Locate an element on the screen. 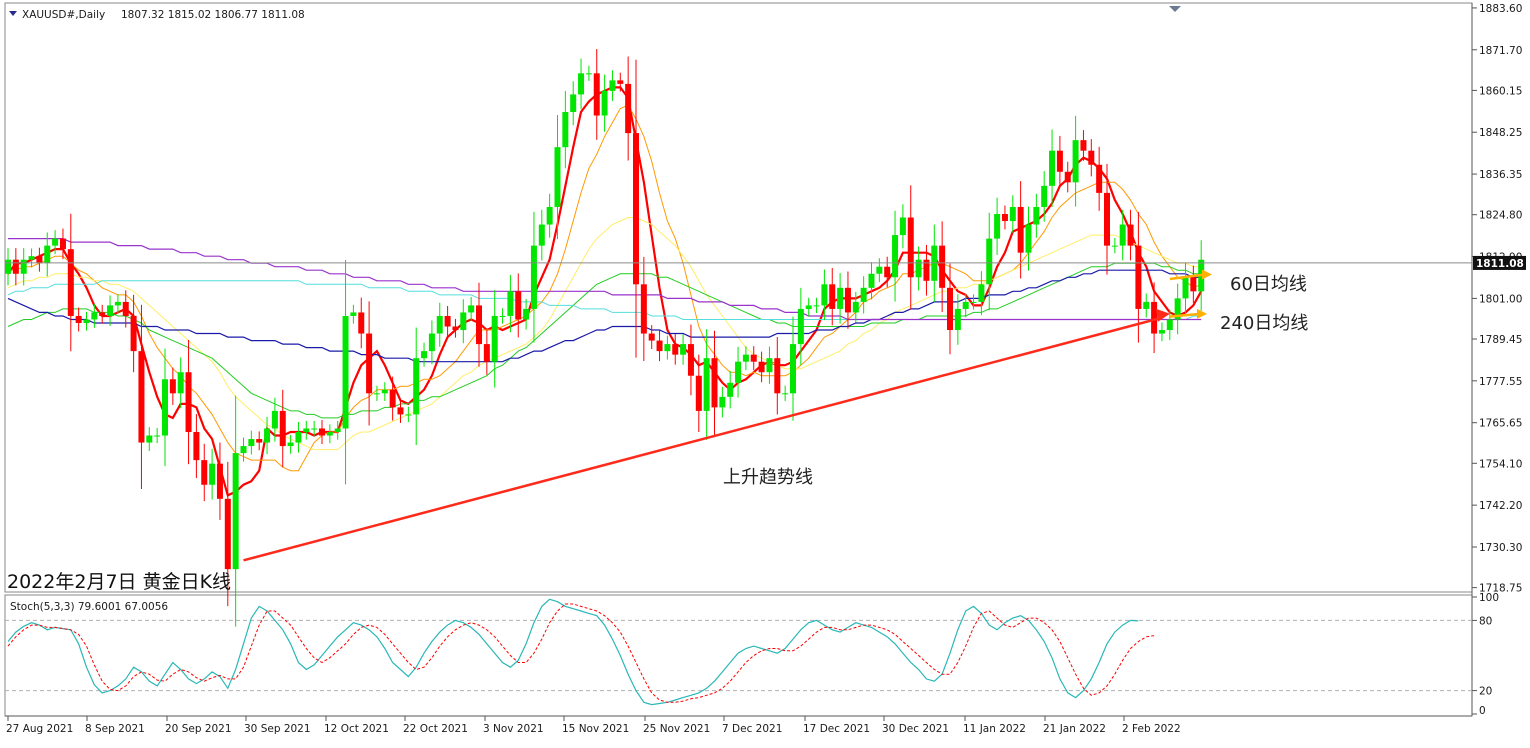 This screenshot has height=748, width=1530. ma60-label: 60日均线 is located at coordinates (1268, 284).